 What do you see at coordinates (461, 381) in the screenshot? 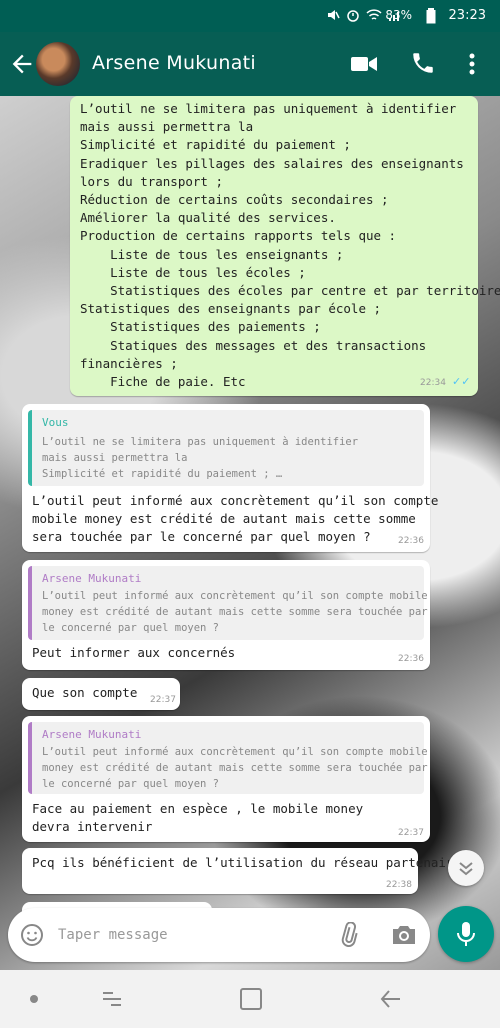
I see `read-receipt-icon: ✓✓` at bounding box center [461, 381].